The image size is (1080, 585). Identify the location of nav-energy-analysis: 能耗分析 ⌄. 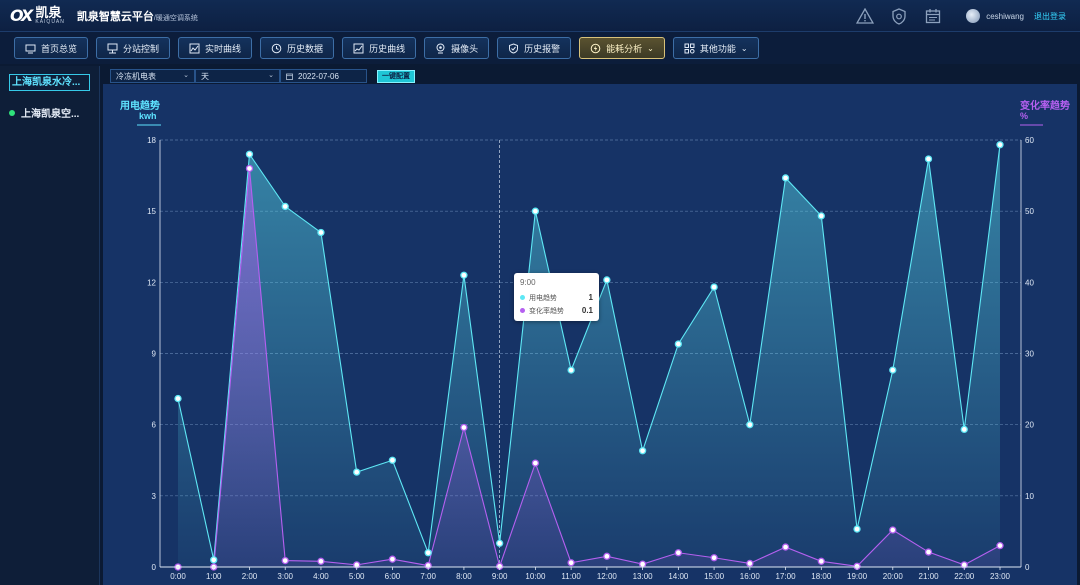
(622, 48).